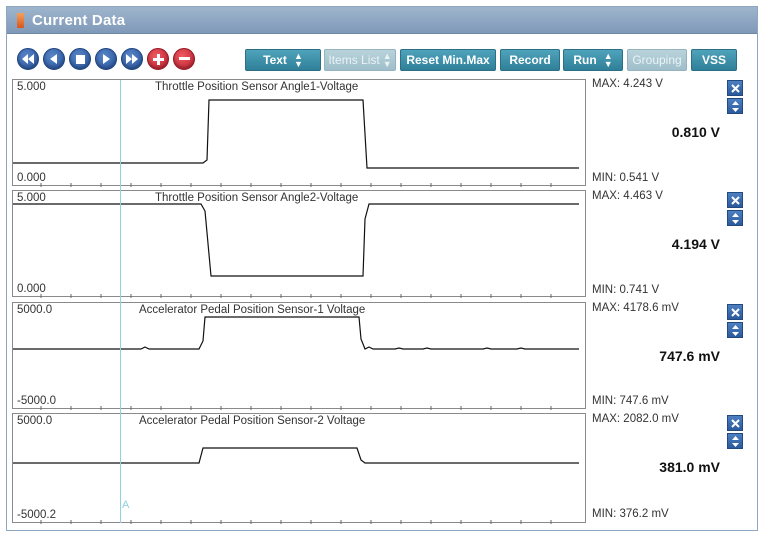 The image size is (764, 537). I want to click on min-readout: MIN: 0.741 V, so click(626, 290).